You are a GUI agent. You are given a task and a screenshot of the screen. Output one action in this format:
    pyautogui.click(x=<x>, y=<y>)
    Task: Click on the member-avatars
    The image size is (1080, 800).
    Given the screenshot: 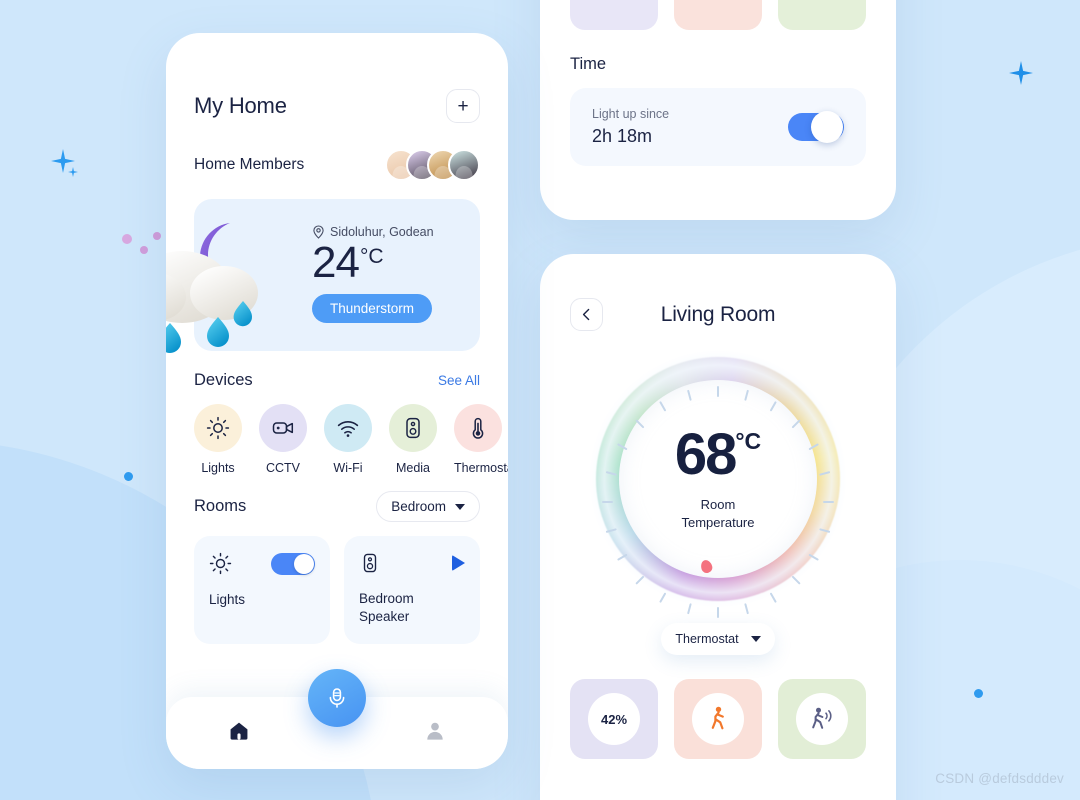 What is the action you would take?
    pyautogui.click(x=432, y=165)
    